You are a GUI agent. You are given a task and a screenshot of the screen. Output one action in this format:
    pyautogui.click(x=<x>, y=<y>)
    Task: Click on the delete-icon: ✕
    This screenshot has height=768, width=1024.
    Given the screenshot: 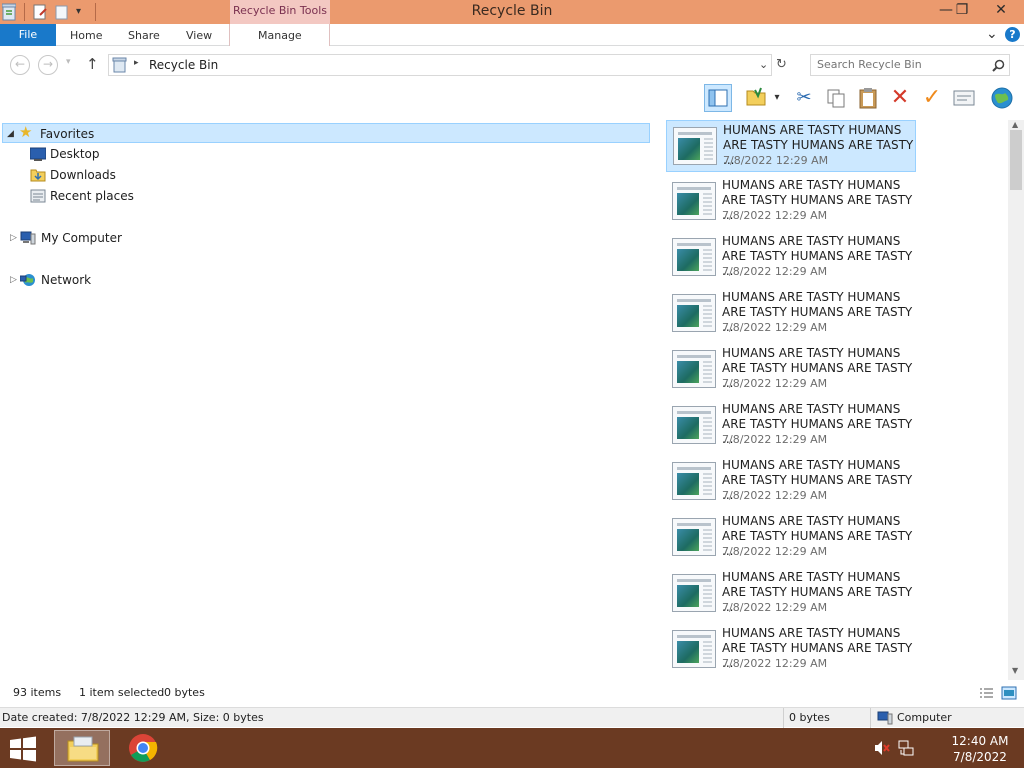 What is the action you would take?
    pyautogui.click(x=900, y=98)
    